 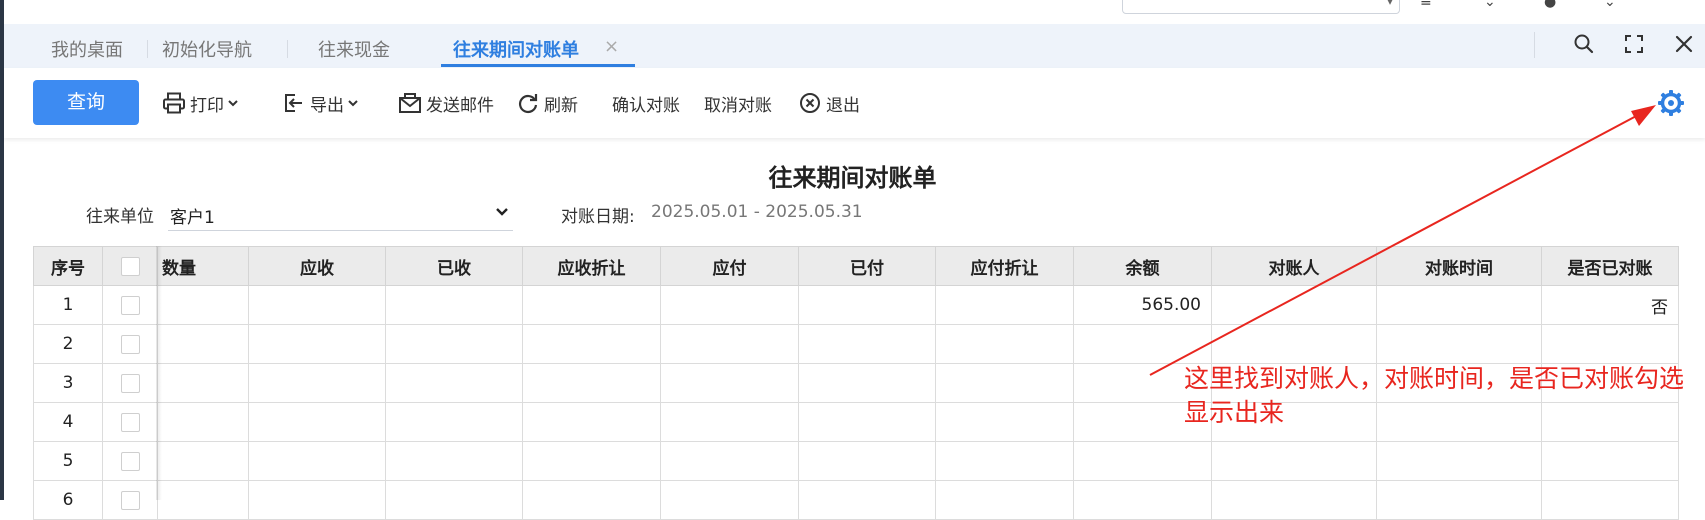 What do you see at coordinates (611, 46) in the screenshot?
I see `close-tab-icon: ×` at bounding box center [611, 46].